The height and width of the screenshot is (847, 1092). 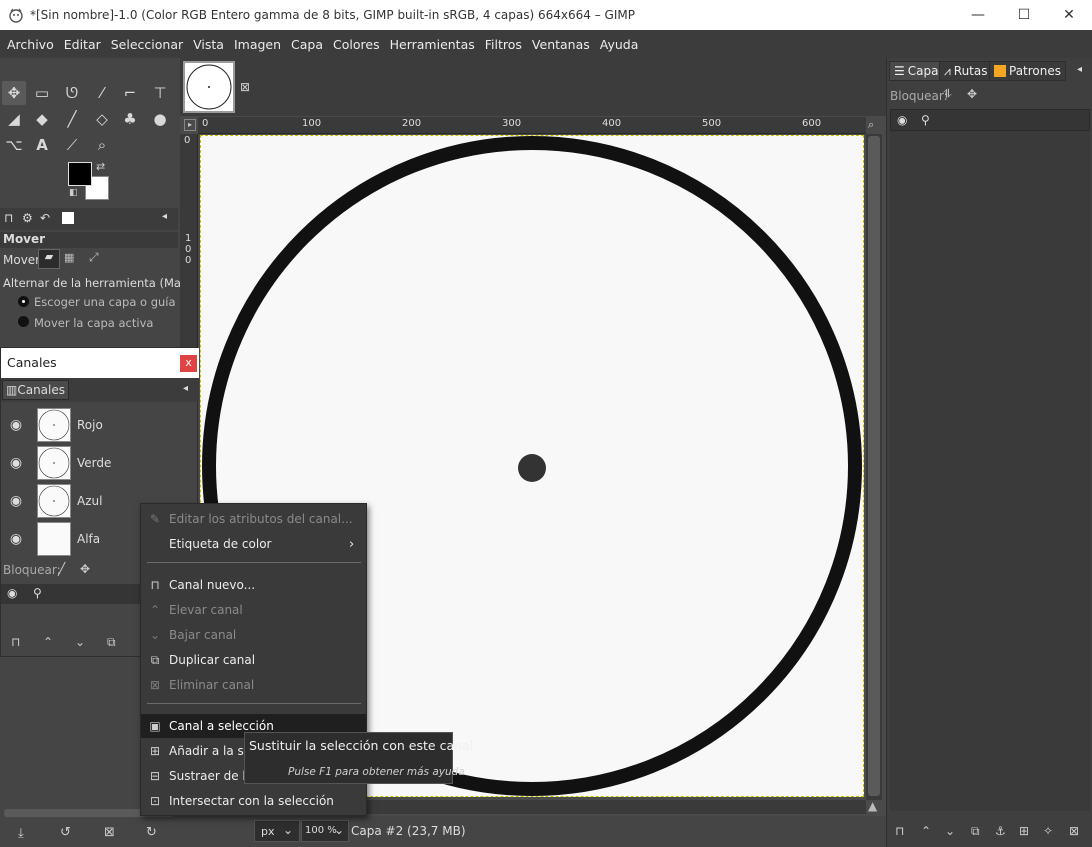 What do you see at coordinates (978, 15) in the screenshot?
I see `minimize-button: —` at bounding box center [978, 15].